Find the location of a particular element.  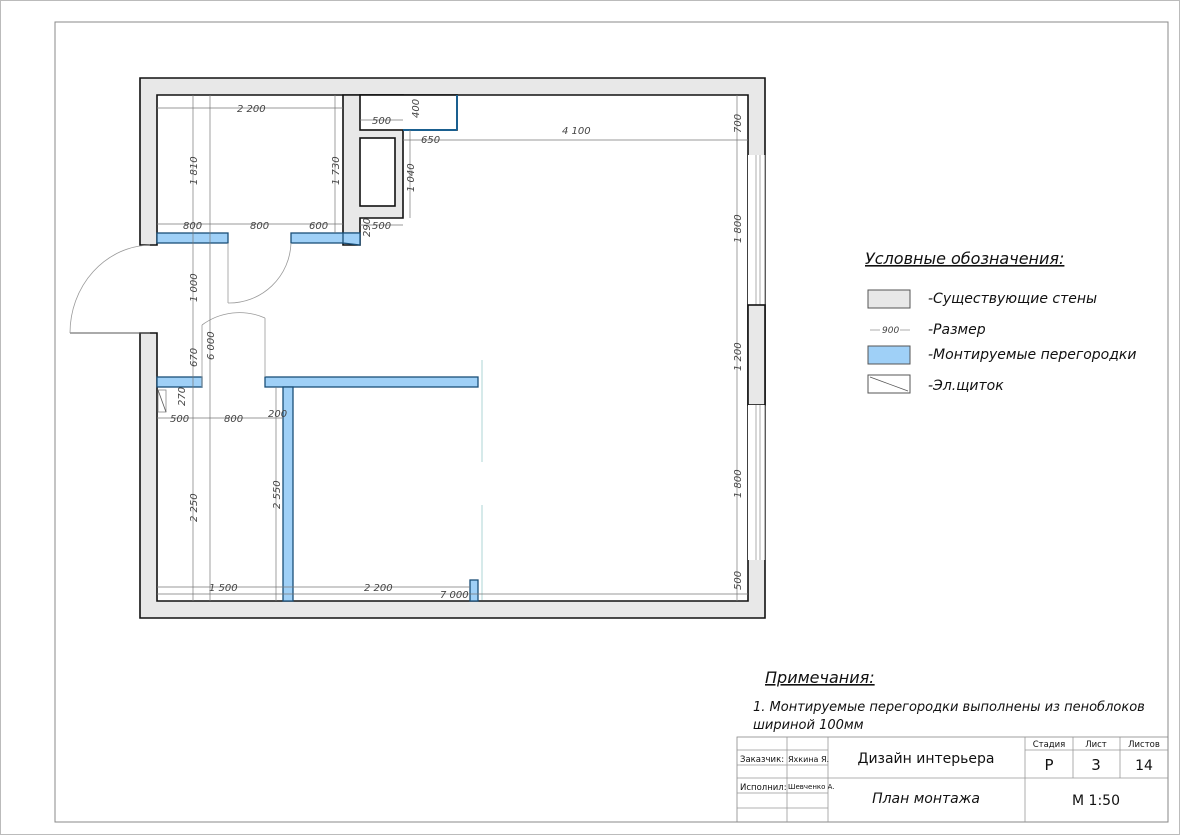

notes-title: Примечания: is located at coordinates (820, 677).